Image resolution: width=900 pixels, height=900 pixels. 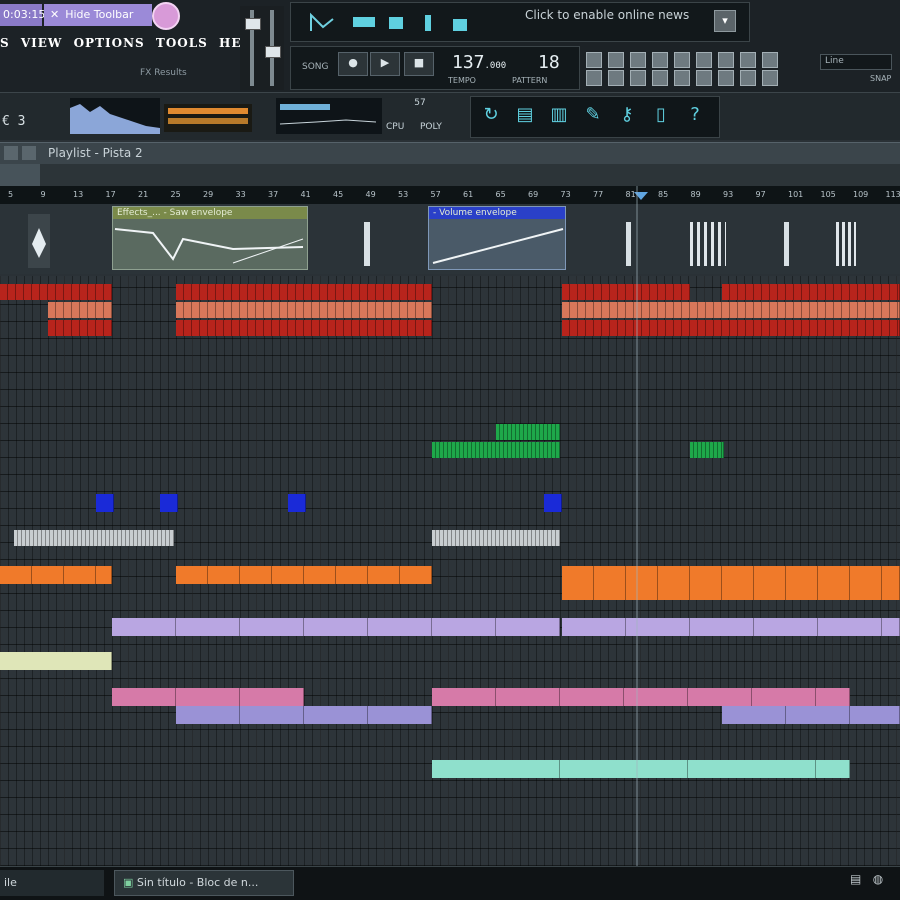 What do you see at coordinates (593, 115) in the screenshot?
I see `brush-icon: ✎` at bounding box center [593, 115].